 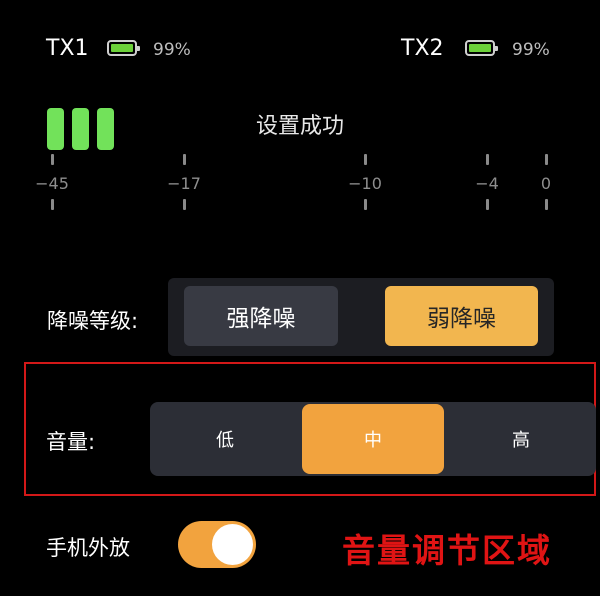 I want to click on volume-medium-option: 中, so click(x=373, y=439).